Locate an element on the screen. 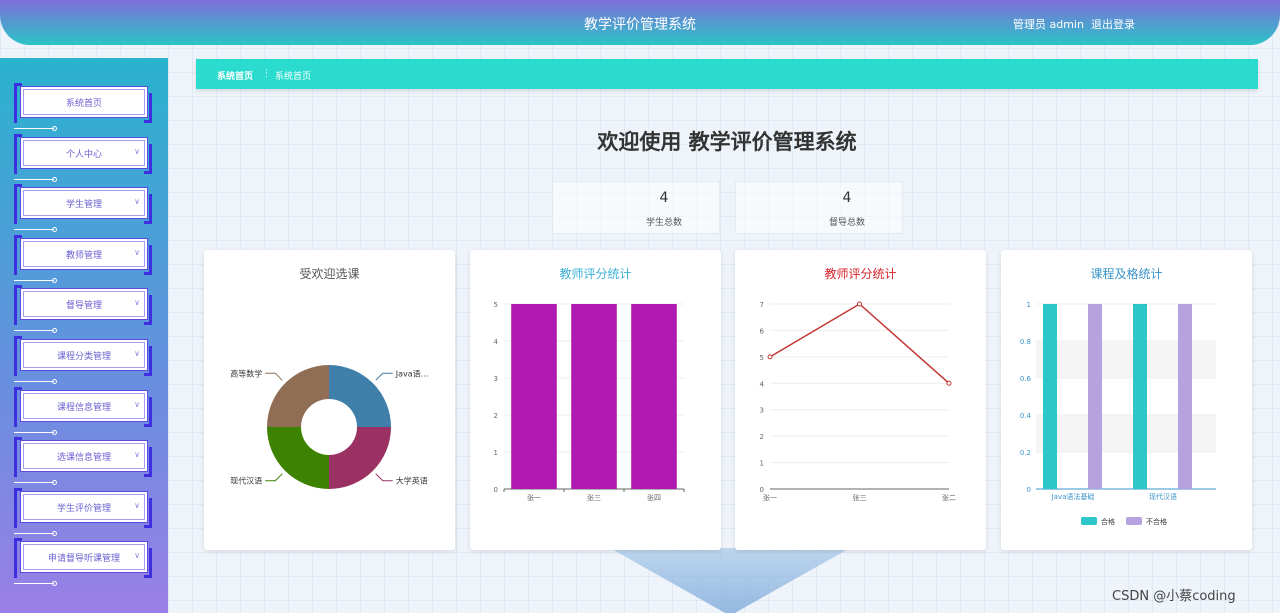  grouped-bar-chart: 0 0.2 0.4 0.6 0.8 1 Java语法基础 现代汉语合格 不合格 is located at coordinates (1118, 413).